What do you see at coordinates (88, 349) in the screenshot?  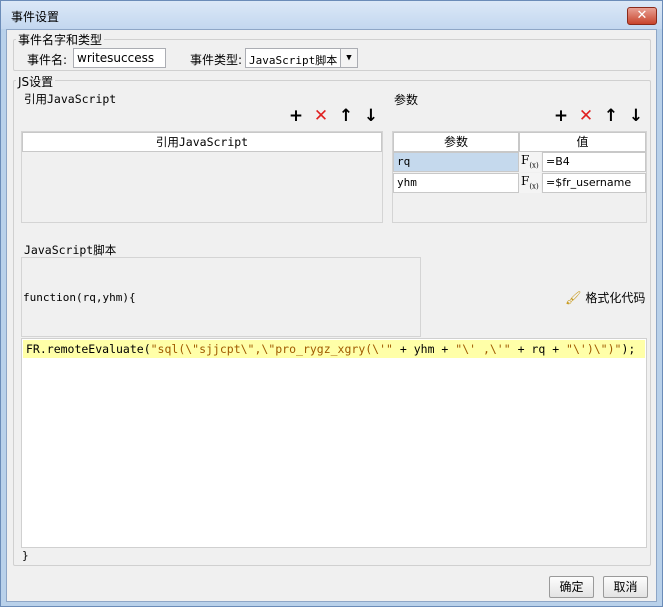 I see `code-prefix: FR.remoteEvaluate(` at bounding box center [88, 349].